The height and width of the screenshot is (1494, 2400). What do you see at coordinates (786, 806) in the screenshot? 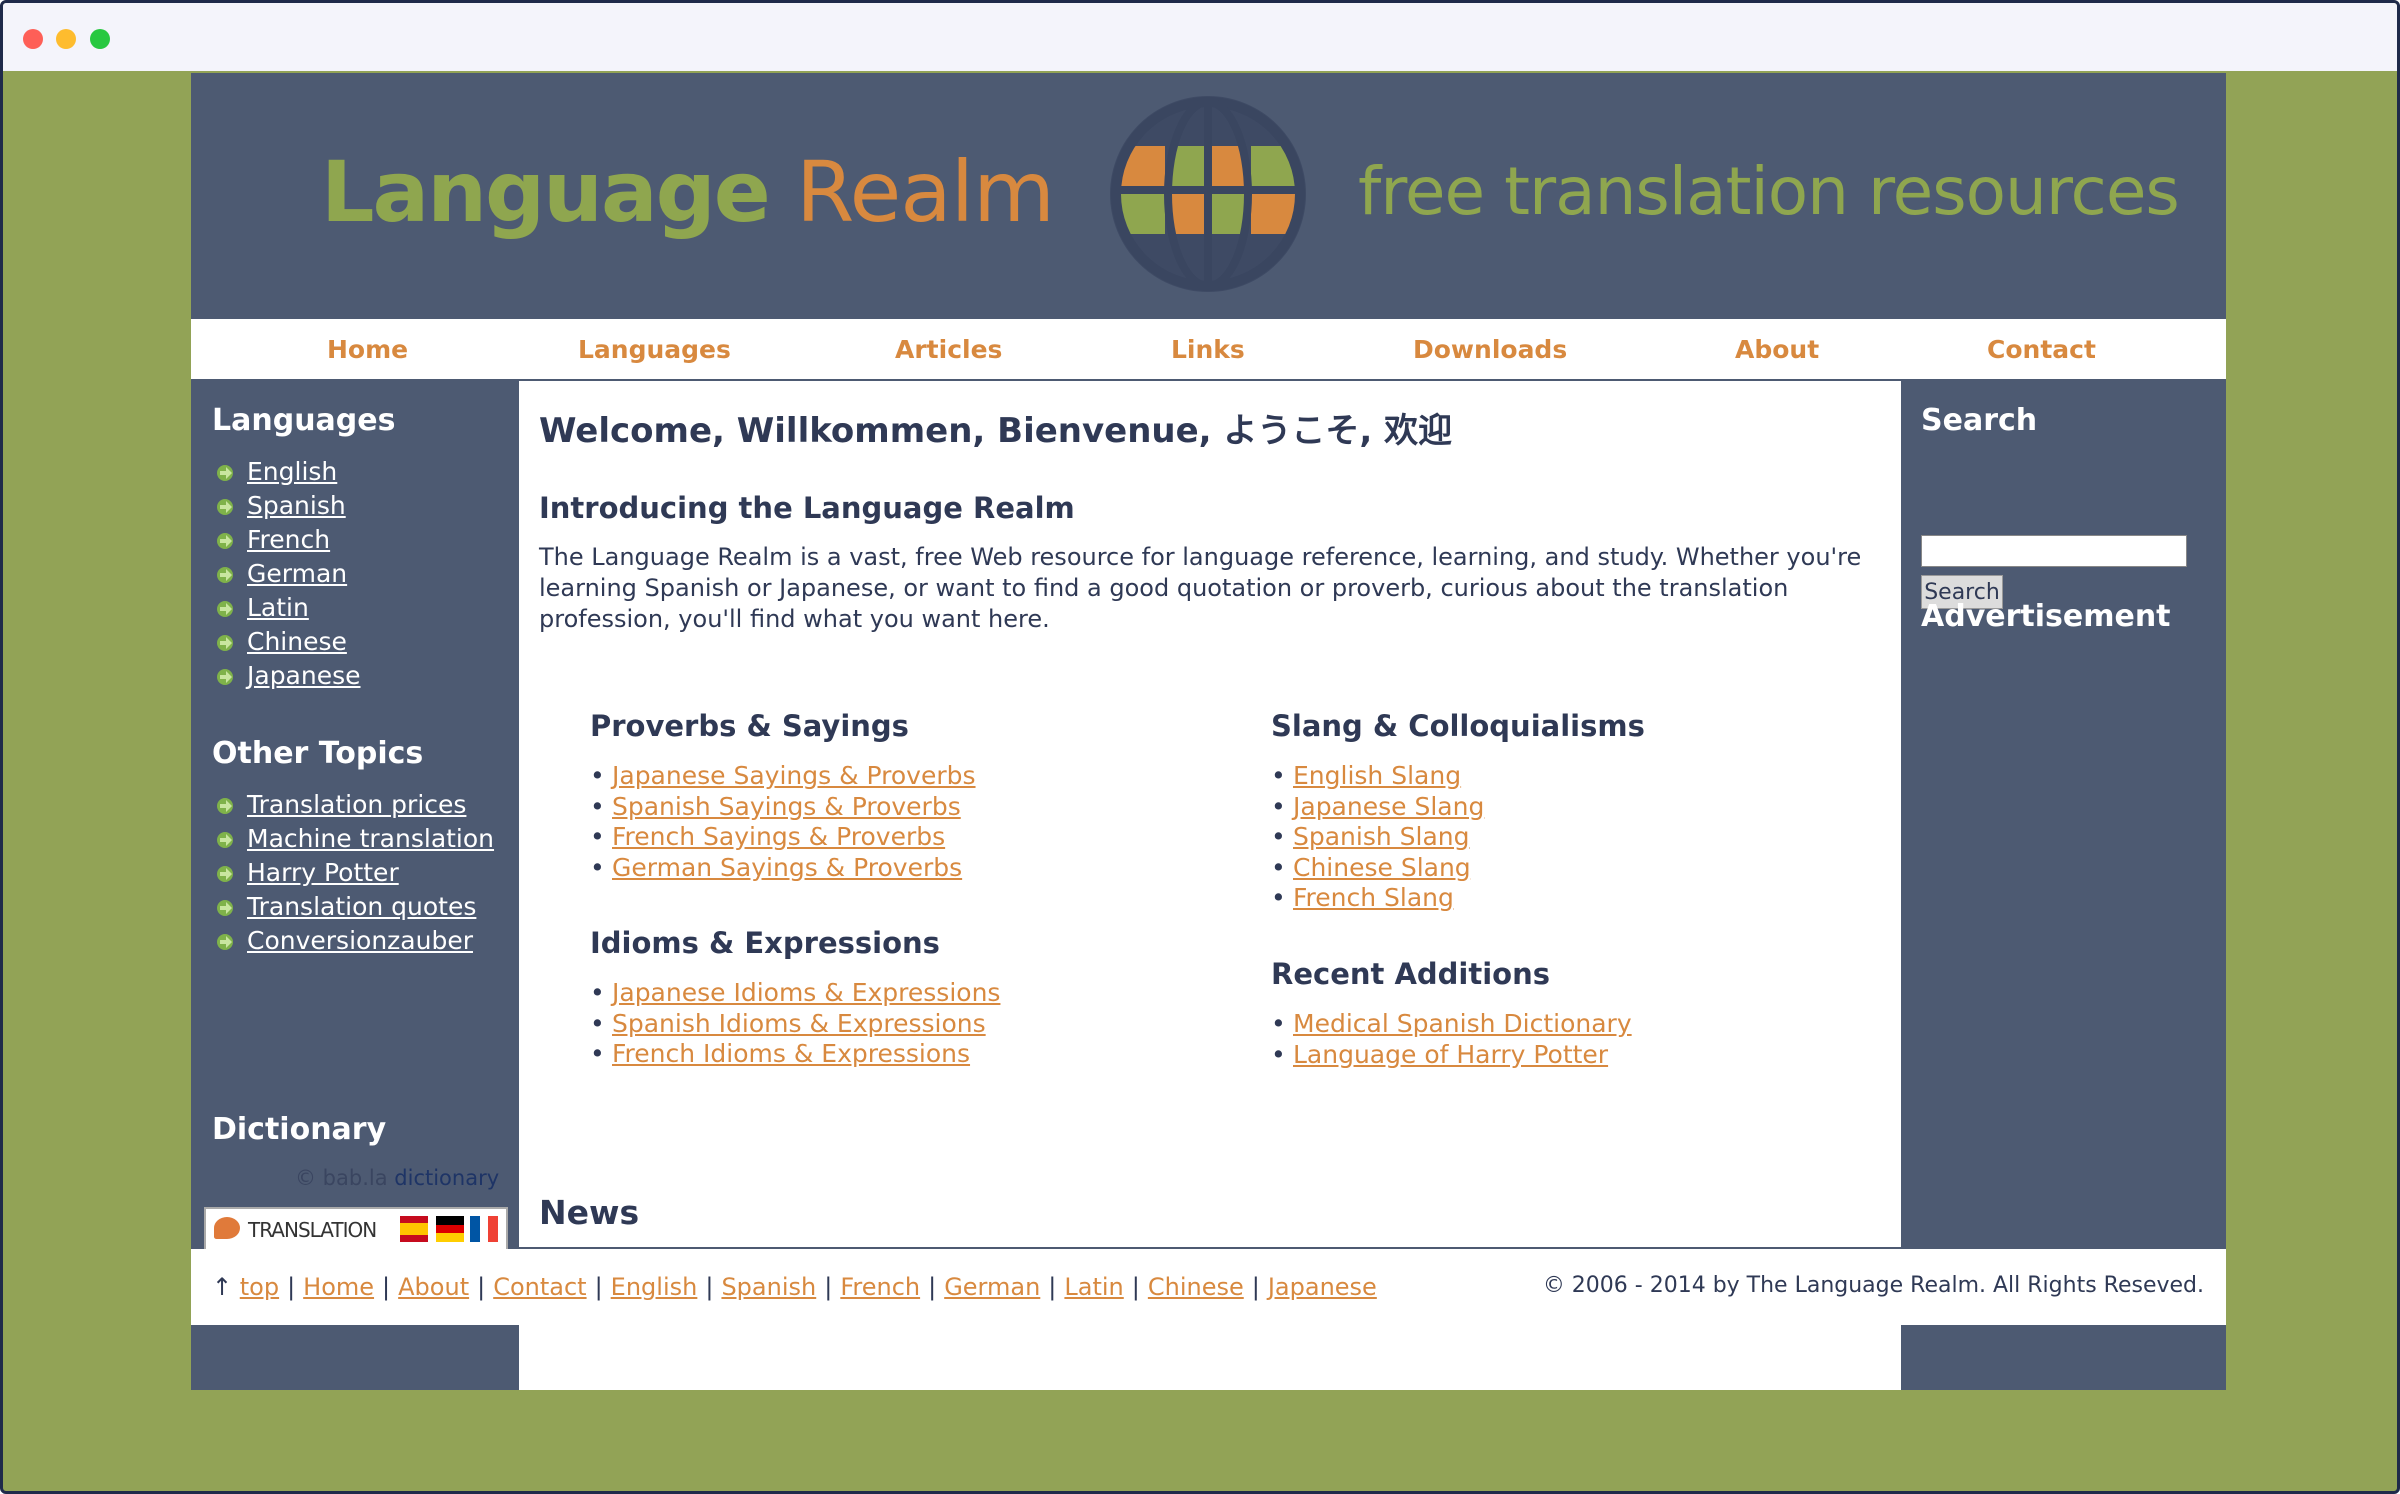
I see `link-spanish-sayings: Spanish Sayings & Proverbs` at bounding box center [786, 806].